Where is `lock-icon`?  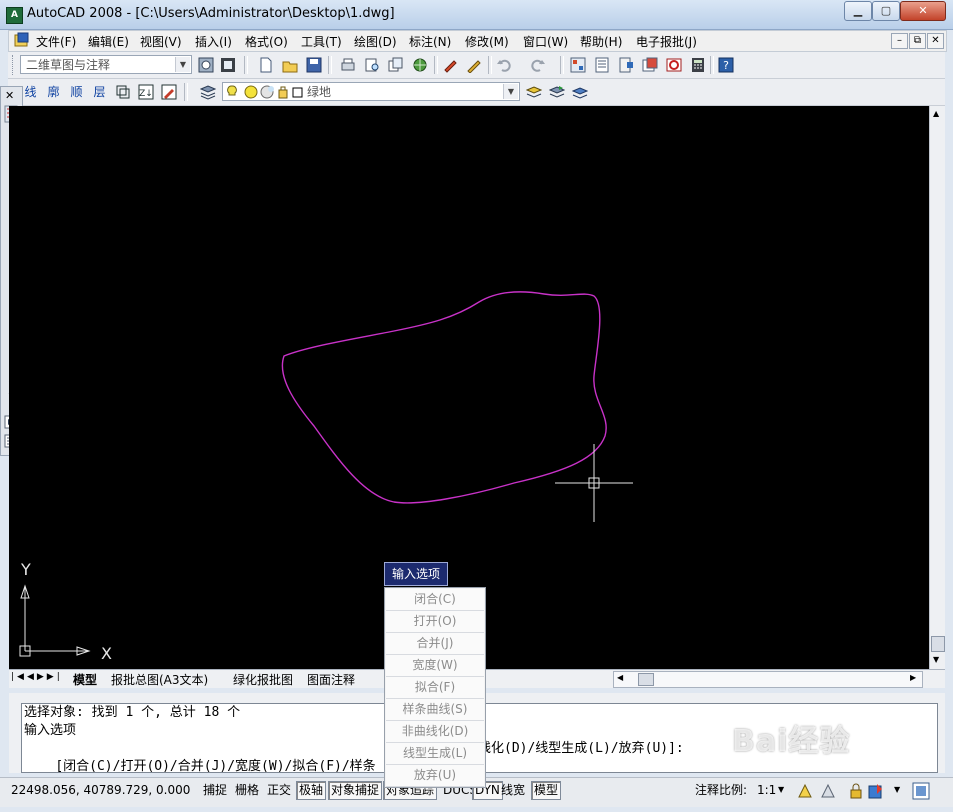
lock-icon is located at coordinates (856, 791).